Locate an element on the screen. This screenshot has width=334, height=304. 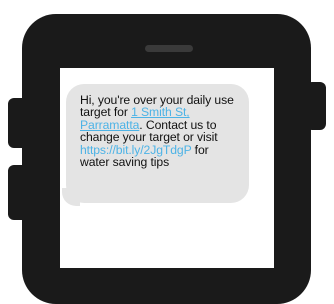
speaker-grille is located at coordinates (169, 48).